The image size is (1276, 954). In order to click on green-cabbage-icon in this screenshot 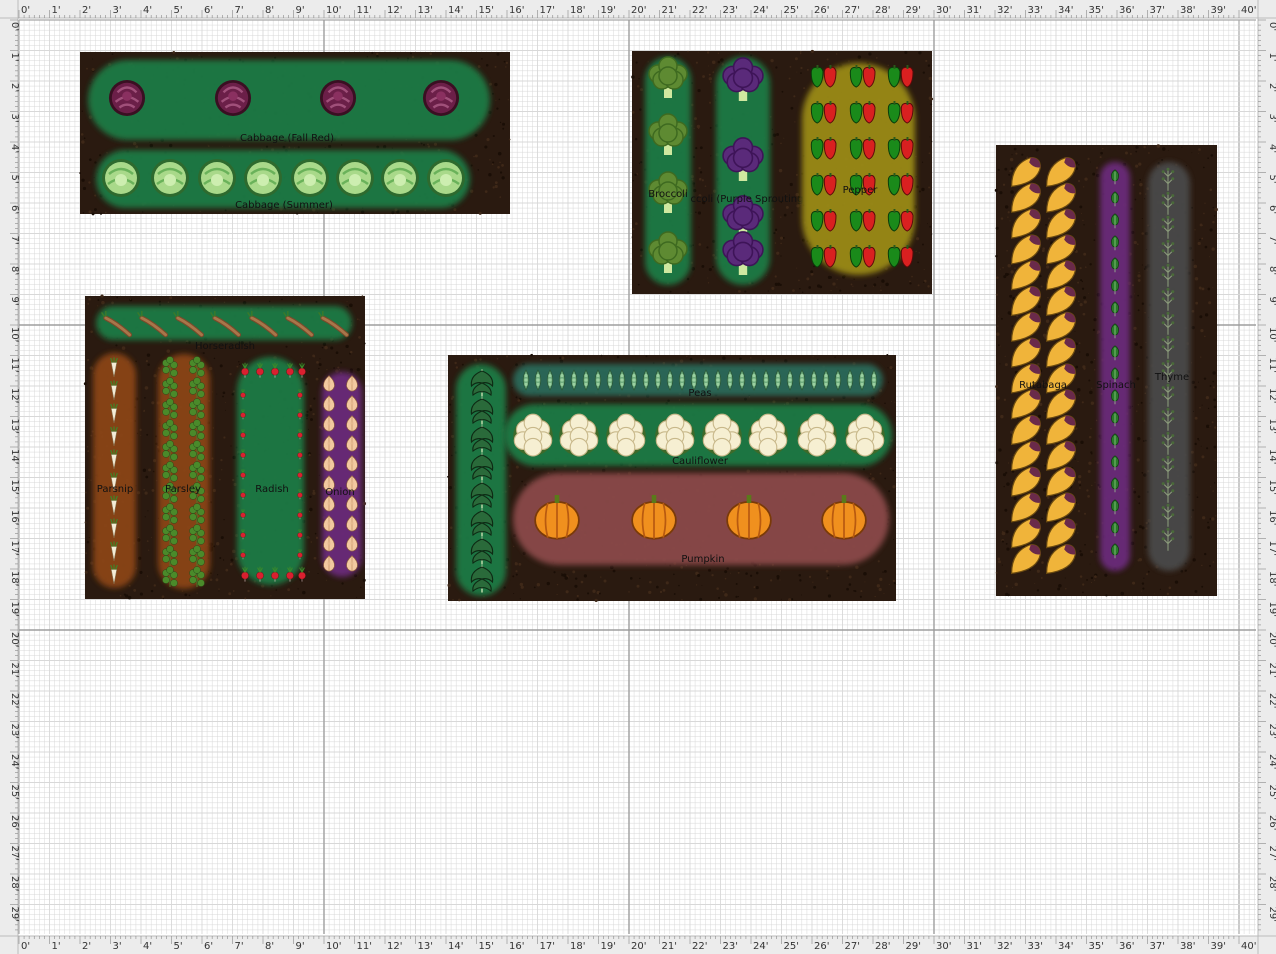, I will do `click(121, 178)`.